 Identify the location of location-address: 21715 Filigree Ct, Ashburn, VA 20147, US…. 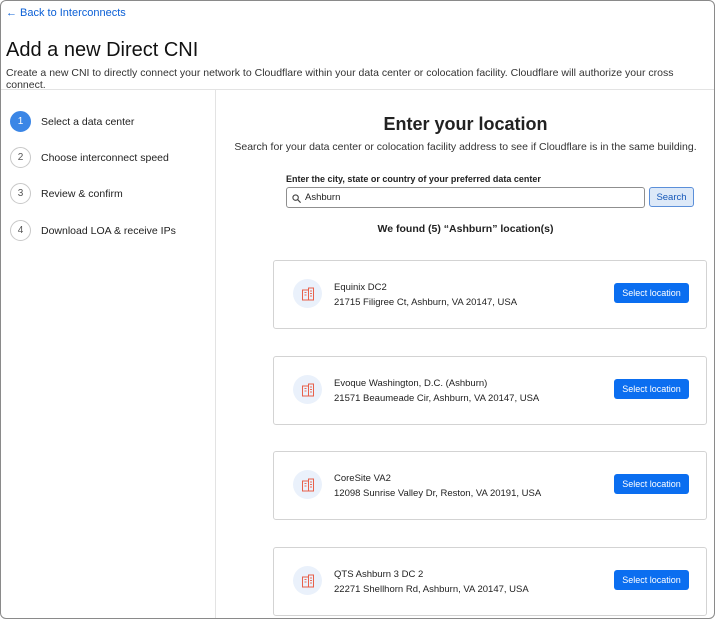
(426, 302).